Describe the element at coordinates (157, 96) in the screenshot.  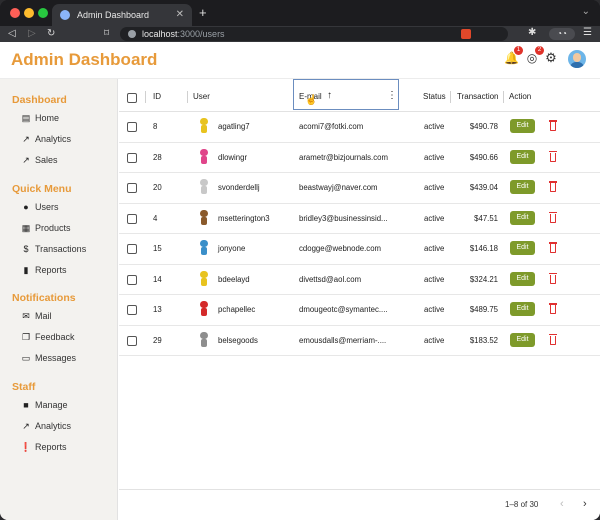
I see `column-header-id: ID` at that location.